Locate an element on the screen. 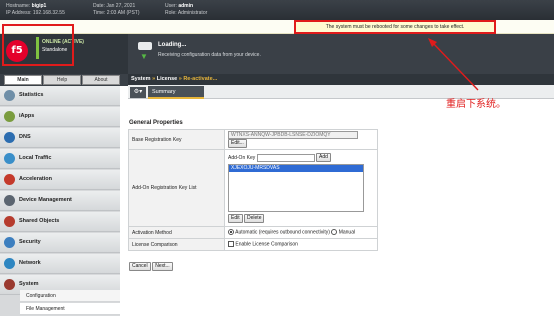 The image size is (554, 316). sidebar-item-device-management: Device Management is located at coordinates (60, 201).